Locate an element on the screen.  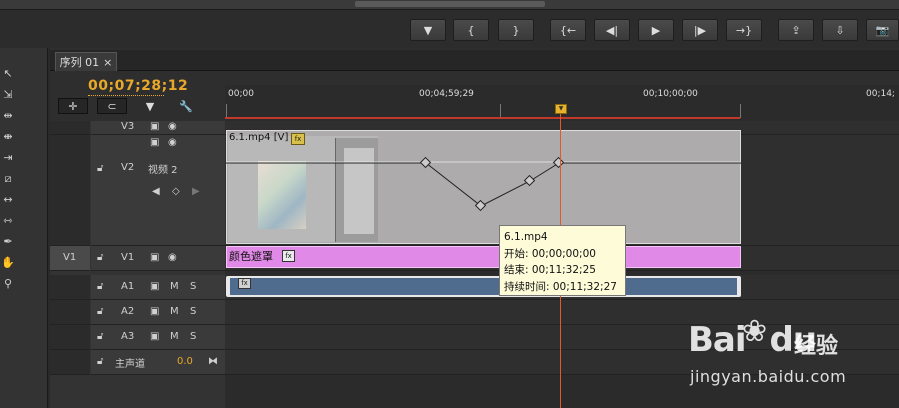
play-button: ▶ is located at coordinates (656, 30).